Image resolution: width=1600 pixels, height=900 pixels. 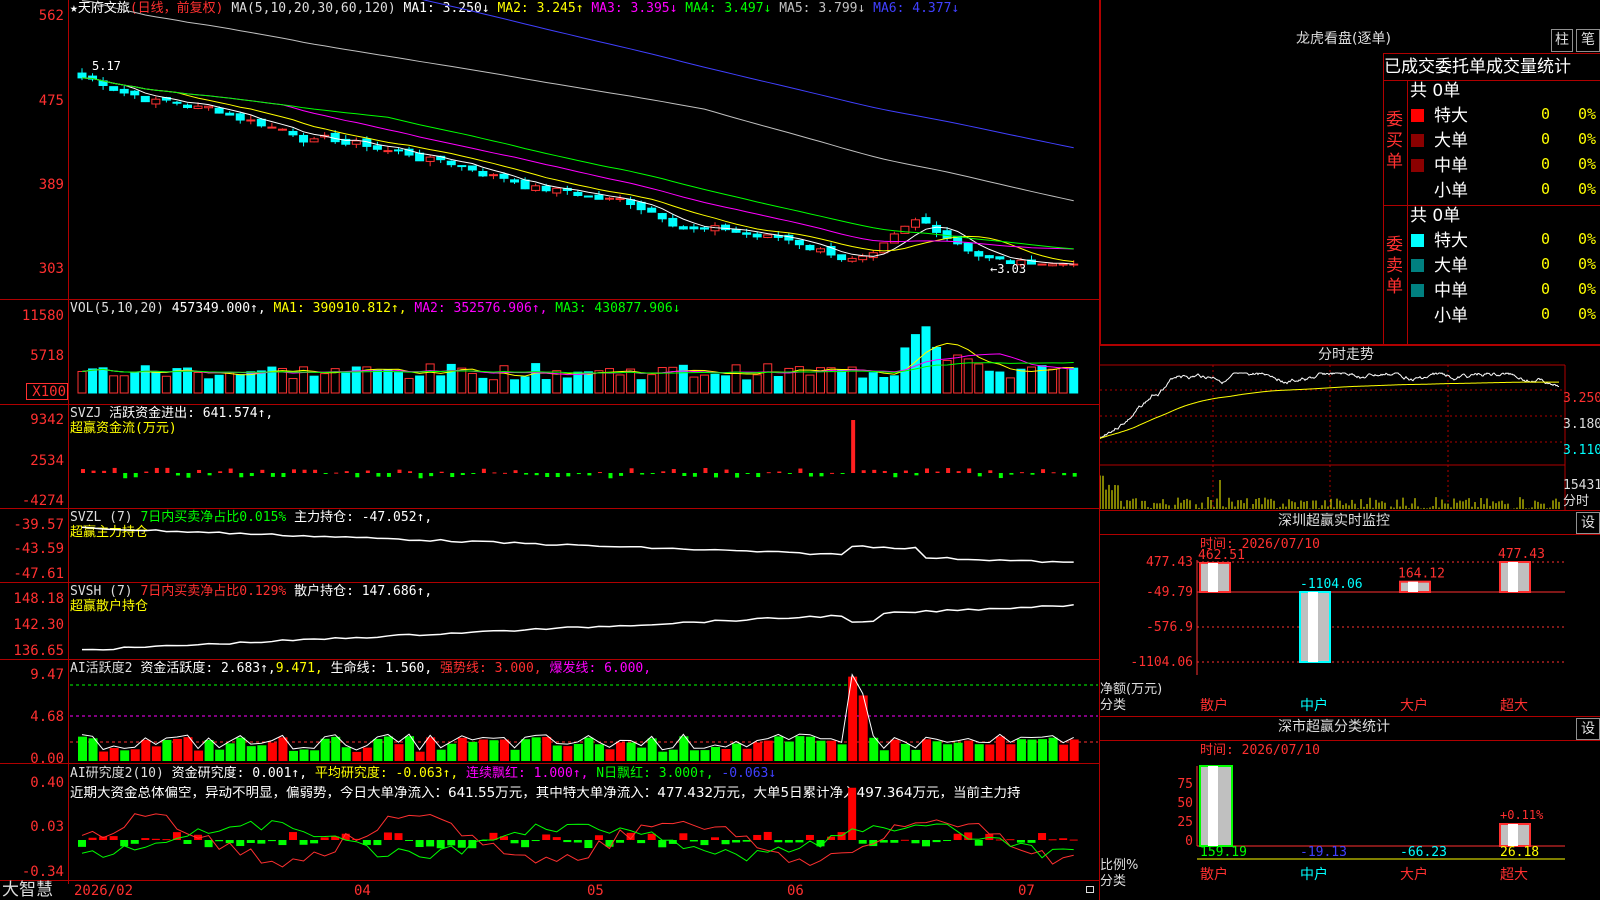 What do you see at coordinates (1562, 40) in the screenshot?
I see `bar-mode-button: 柱` at bounding box center [1562, 40].